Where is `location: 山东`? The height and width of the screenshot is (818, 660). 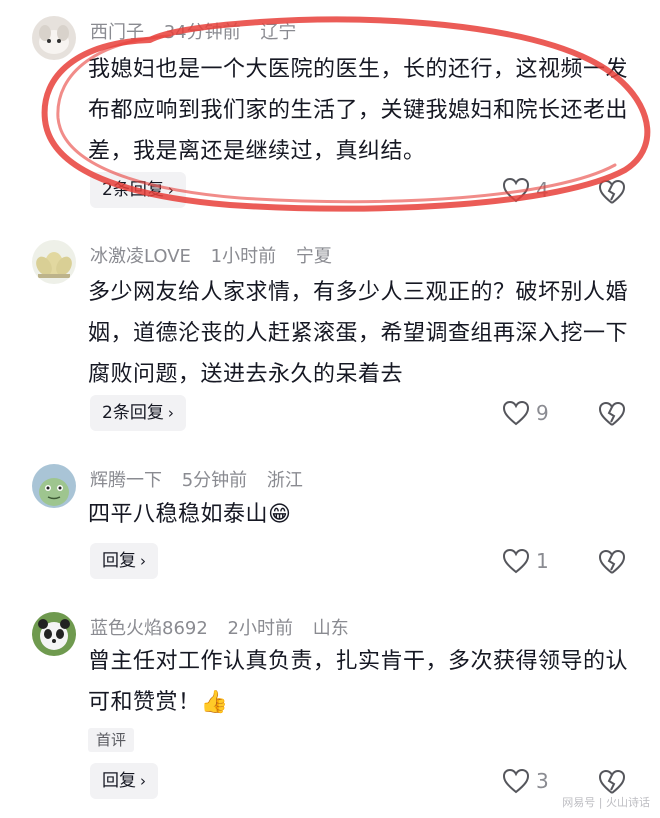
location: 山东 is located at coordinates (330, 628).